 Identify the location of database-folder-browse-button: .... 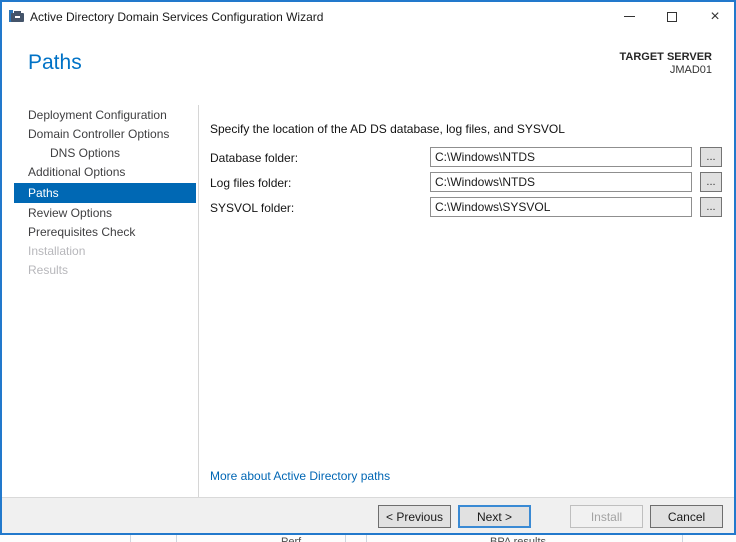
(711, 157).